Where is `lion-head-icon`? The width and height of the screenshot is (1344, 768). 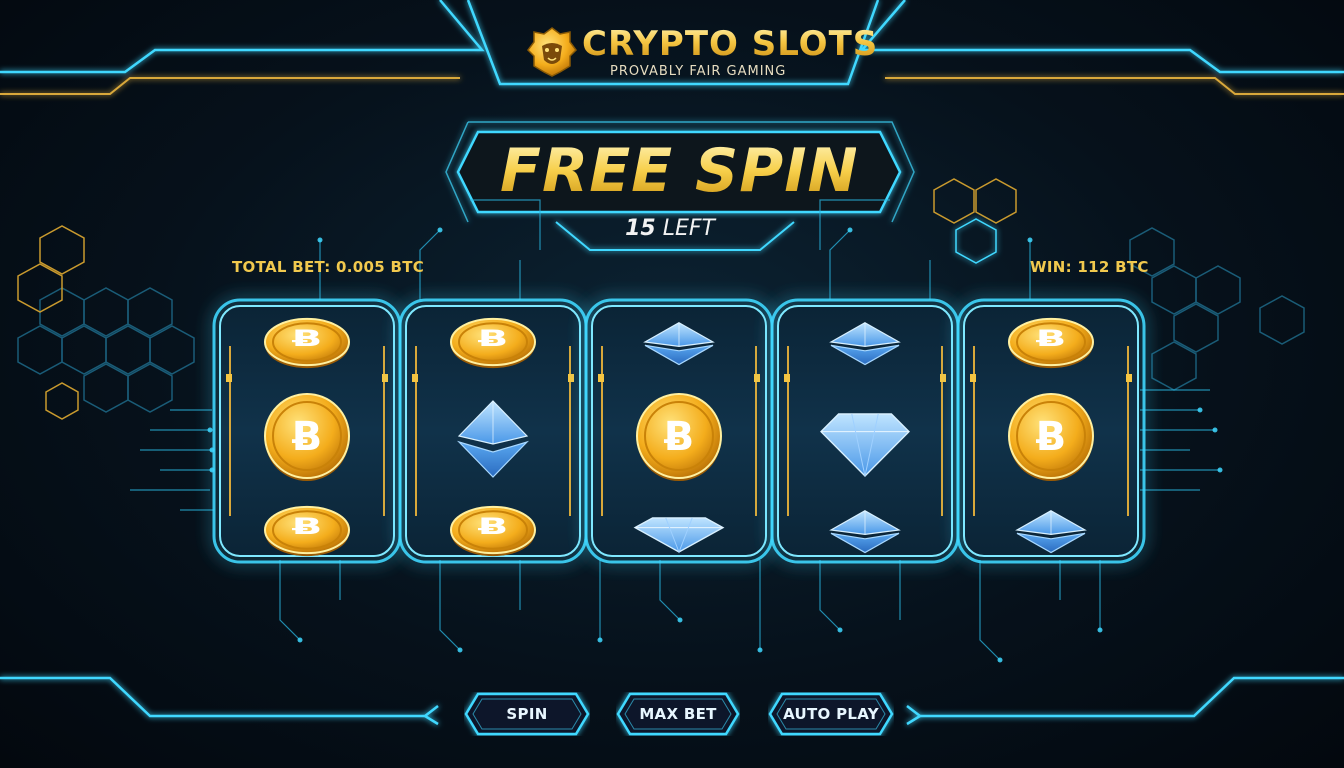
lion-head-icon is located at coordinates (552, 52).